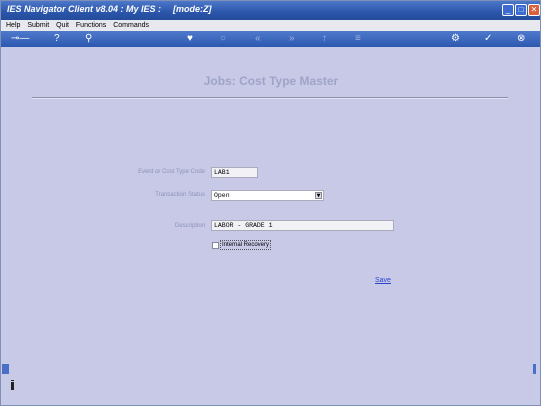 Image resolution: width=541 pixels, height=406 pixels. I want to click on forward-icon: », so click(292, 39).